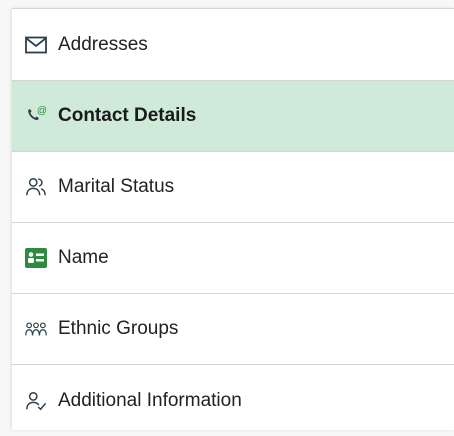 The image size is (454, 436). What do you see at coordinates (36, 187) in the screenshot?
I see `people-icon` at bounding box center [36, 187].